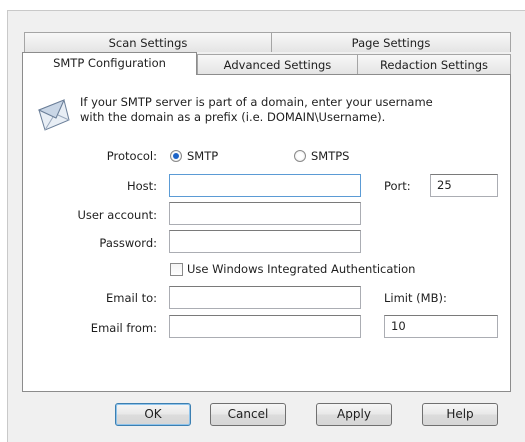  I want to click on password-input, so click(265, 241).